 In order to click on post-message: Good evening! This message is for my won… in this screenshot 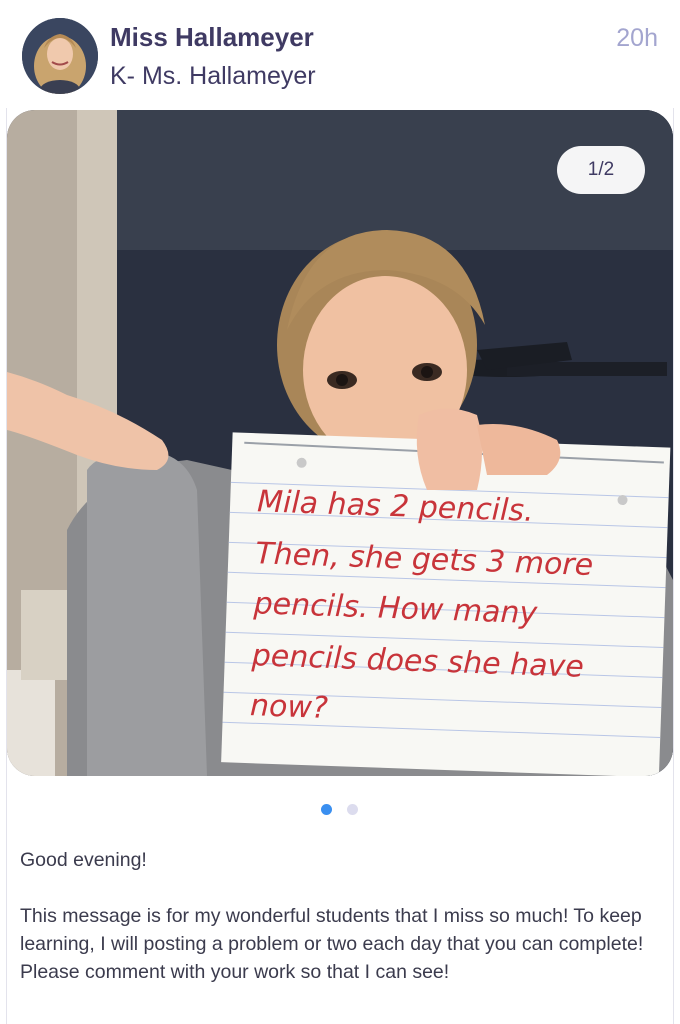, I will do `click(342, 916)`.